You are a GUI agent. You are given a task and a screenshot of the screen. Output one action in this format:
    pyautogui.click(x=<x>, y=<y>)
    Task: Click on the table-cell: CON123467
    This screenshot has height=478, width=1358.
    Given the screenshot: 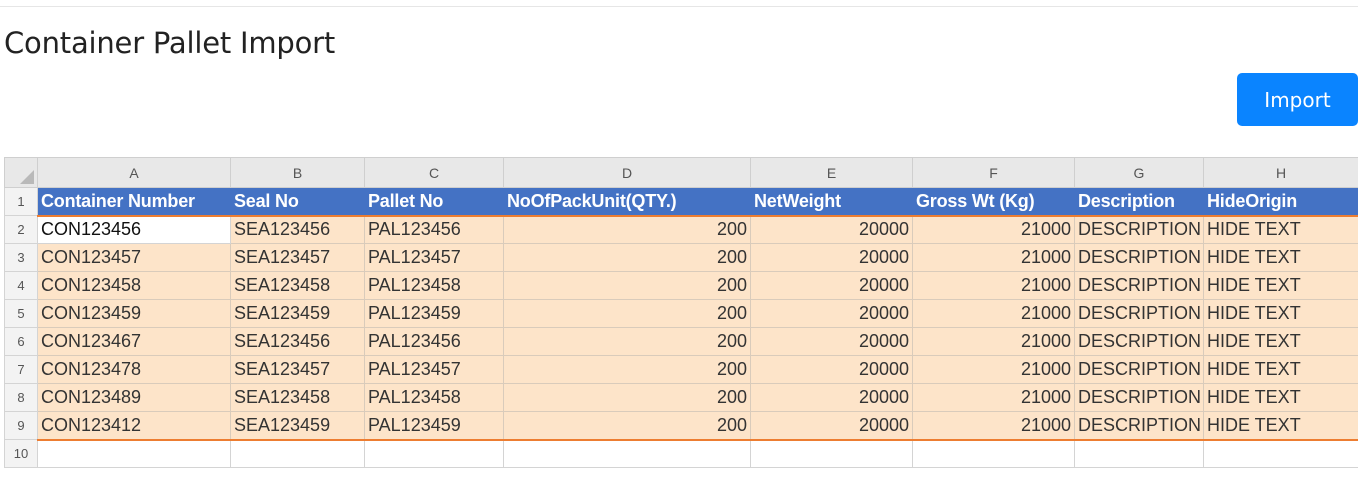 What is the action you would take?
    pyautogui.click(x=134, y=341)
    